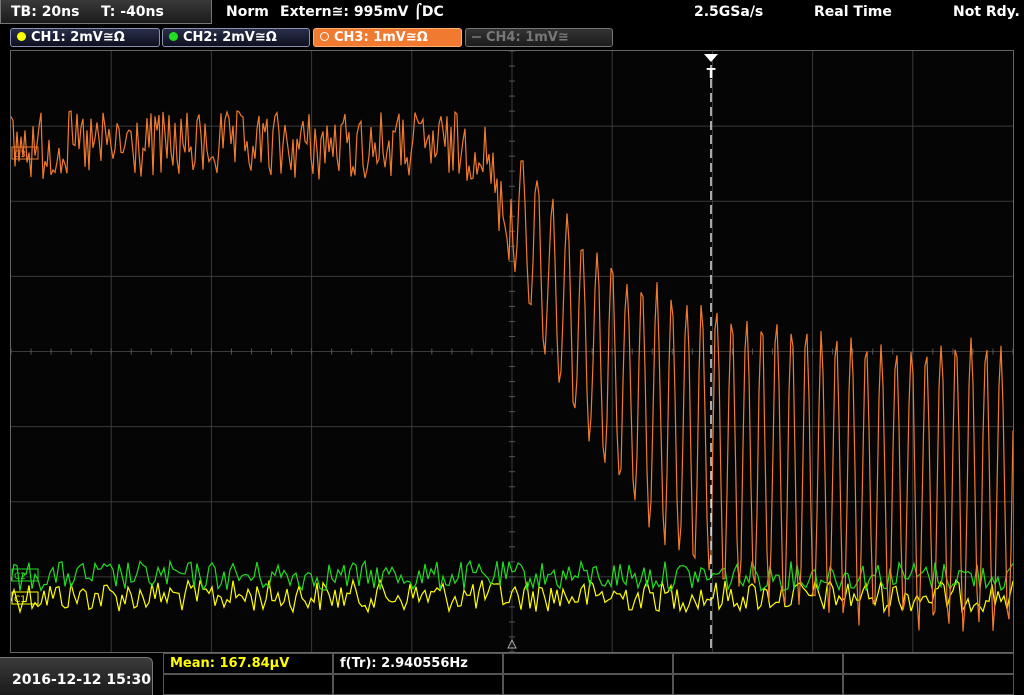  What do you see at coordinates (729, 12) in the screenshot?
I see `sample-rate: 2.5GSa/s` at bounding box center [729, 12].